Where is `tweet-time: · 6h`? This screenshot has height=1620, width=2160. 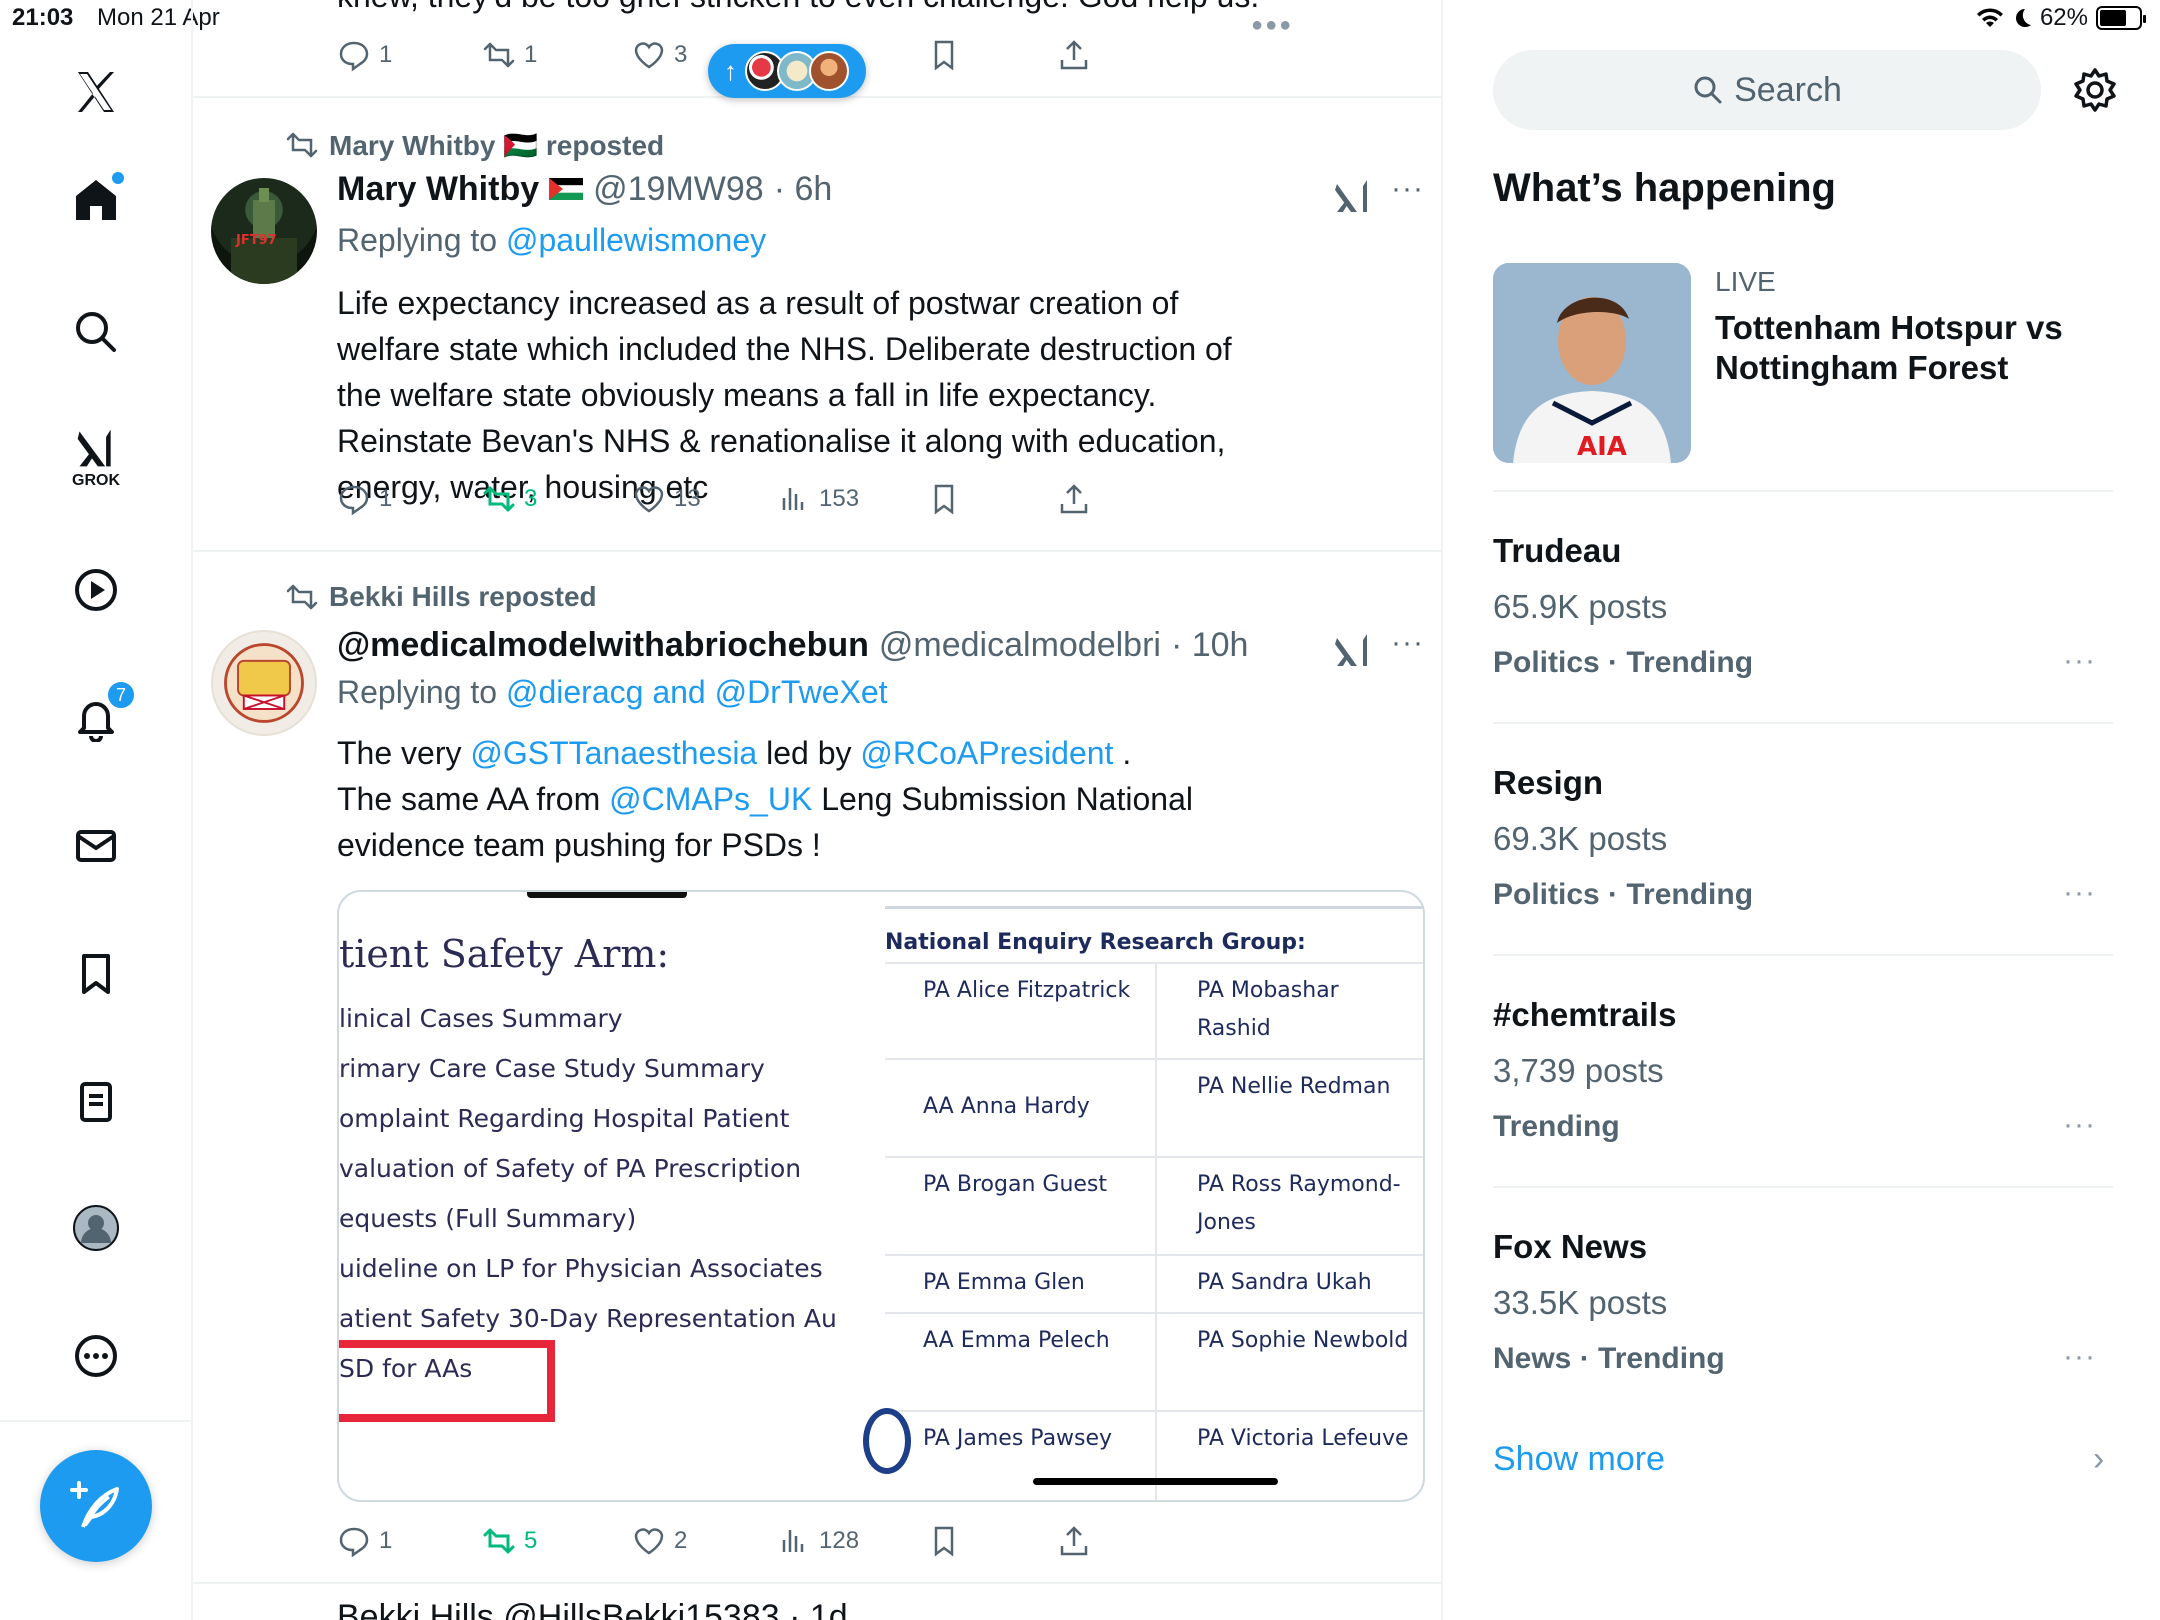
tweet-time: · 6h is located at coordinates (803, 189).